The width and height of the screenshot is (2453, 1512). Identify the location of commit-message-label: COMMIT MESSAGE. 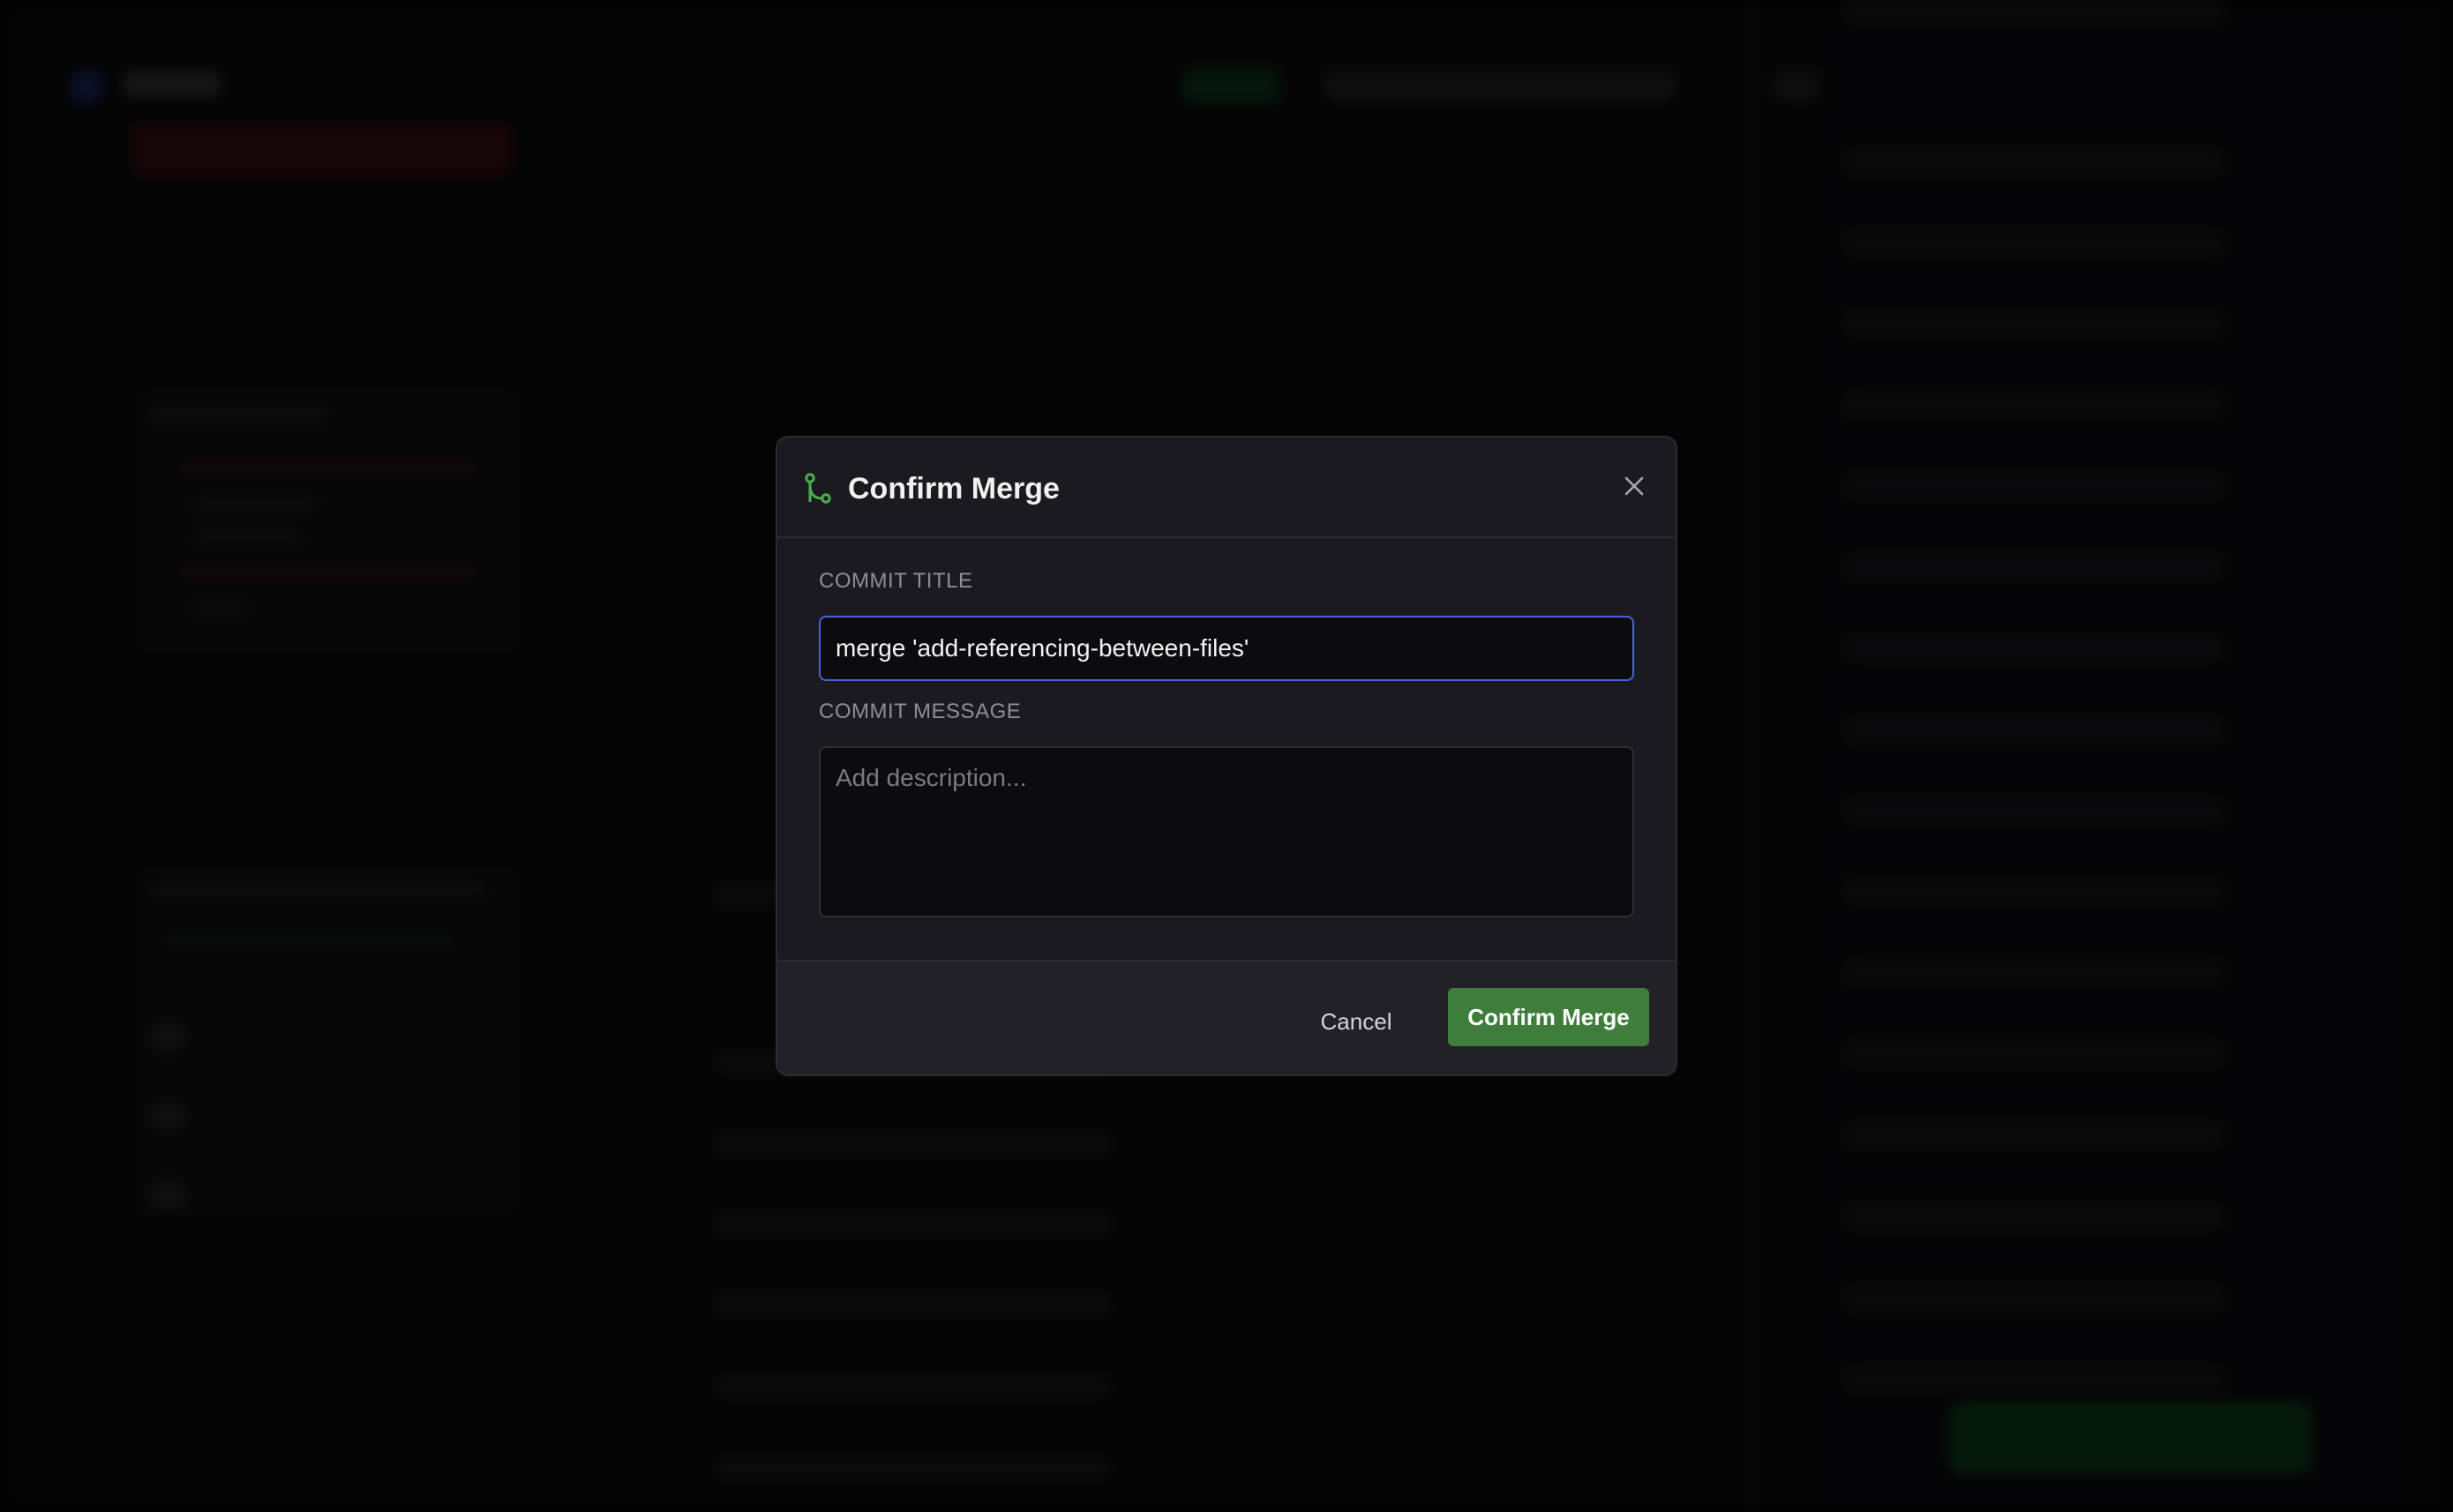
(920, 711).